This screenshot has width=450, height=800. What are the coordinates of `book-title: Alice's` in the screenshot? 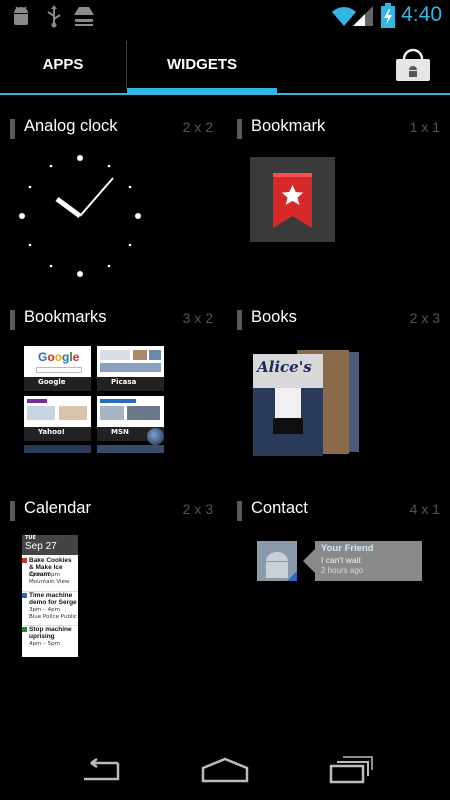 It's located at (284, 367).